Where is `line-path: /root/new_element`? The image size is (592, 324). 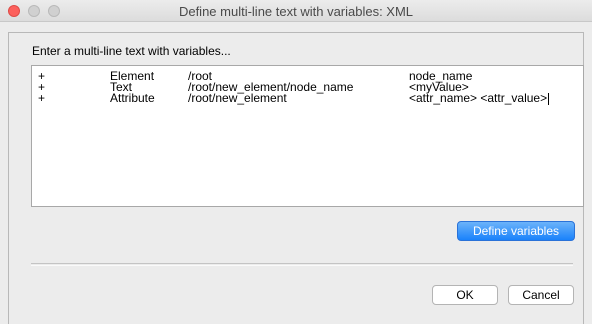 line-path: /root/new_element is located at coordinates (237, 98).